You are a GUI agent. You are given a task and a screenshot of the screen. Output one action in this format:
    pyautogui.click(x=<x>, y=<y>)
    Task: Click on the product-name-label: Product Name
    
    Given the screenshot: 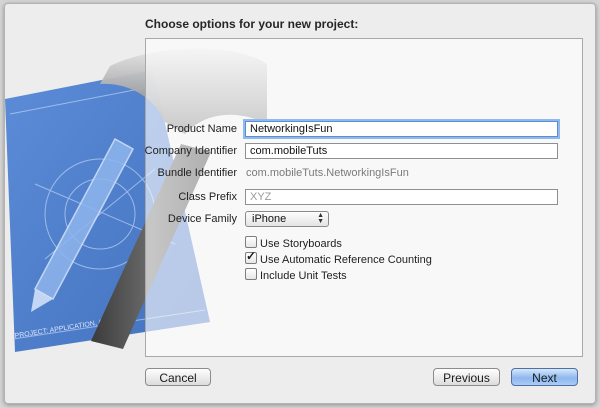 What is the action you would take?
    pyautogui.click(x=201, y=129)
    